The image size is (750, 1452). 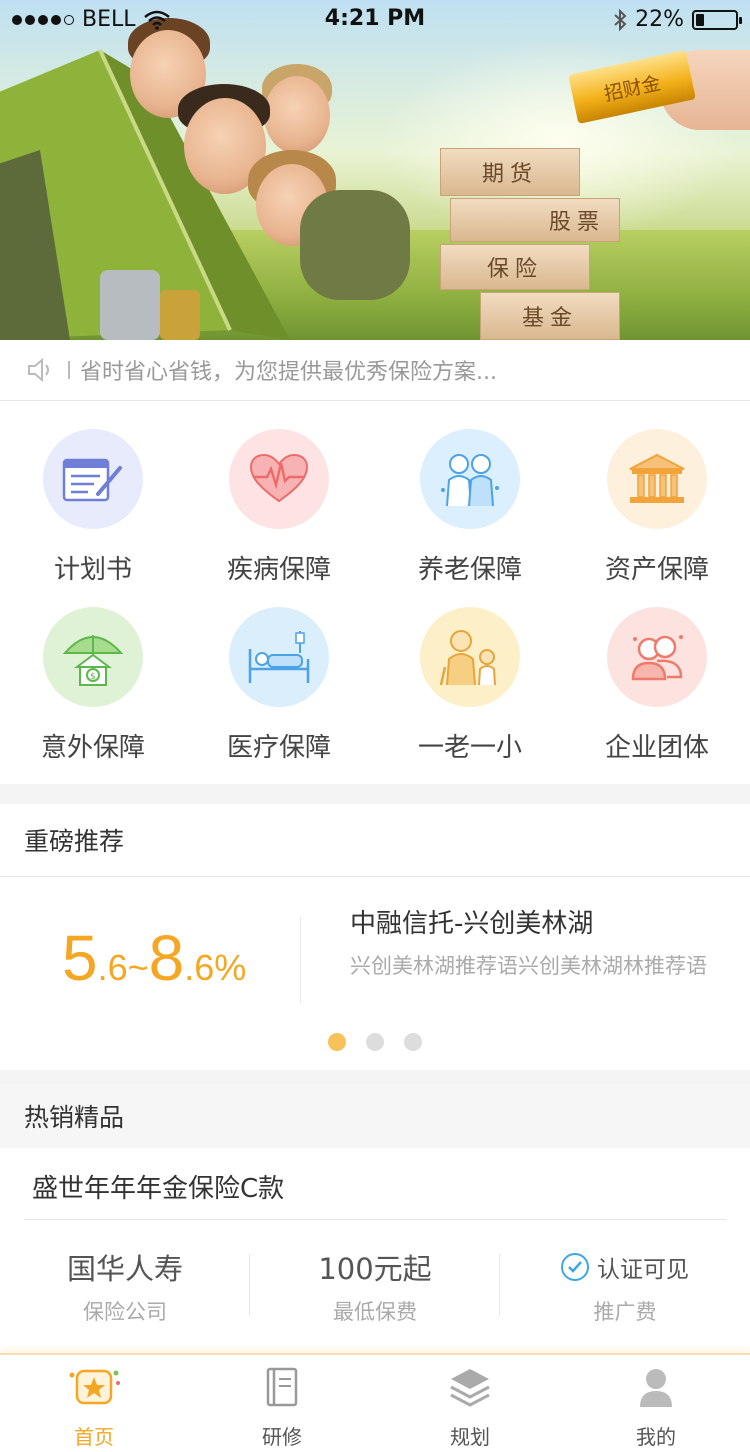 I want to click on elderly-couple-icon, so click(x=470, y=480).